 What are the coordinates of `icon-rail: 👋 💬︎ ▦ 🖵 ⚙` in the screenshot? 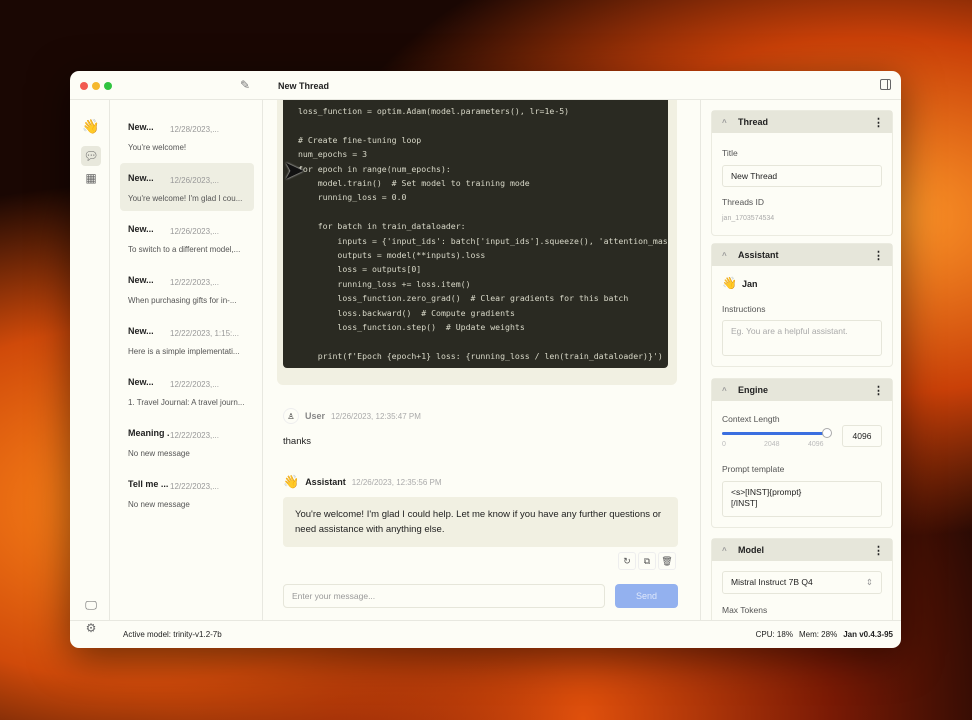 It's located at (90, 367).